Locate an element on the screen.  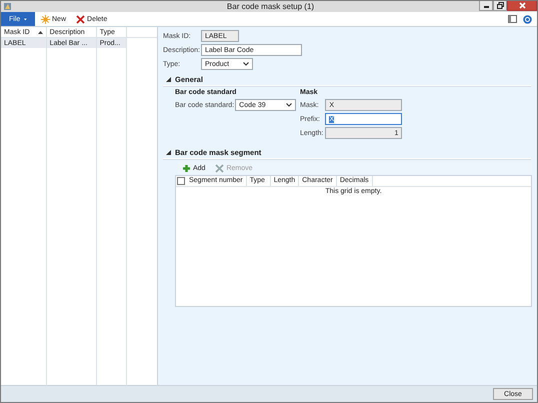
minimize-button is located at coordinates (486, 6).